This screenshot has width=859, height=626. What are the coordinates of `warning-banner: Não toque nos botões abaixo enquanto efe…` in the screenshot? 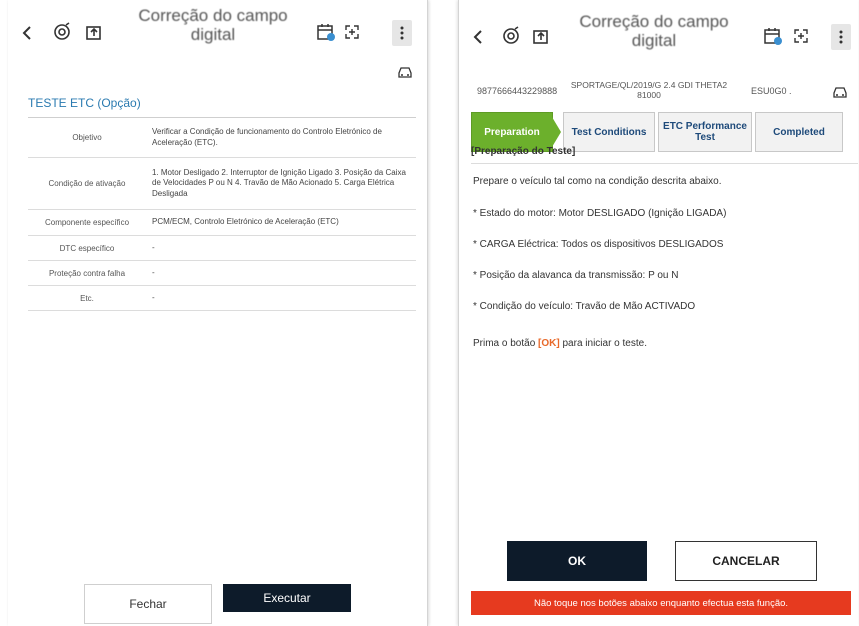 It's located at (661, 603).